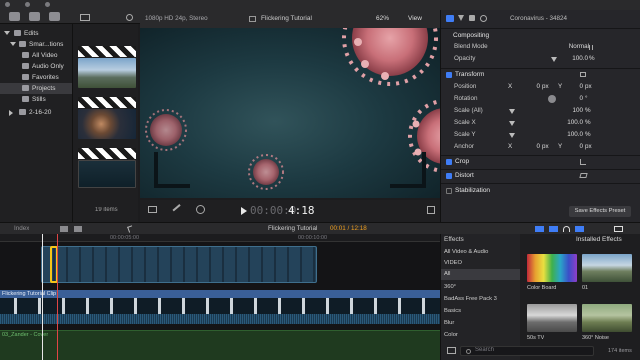  I want to click on view-menu: View, so click(415, 18).